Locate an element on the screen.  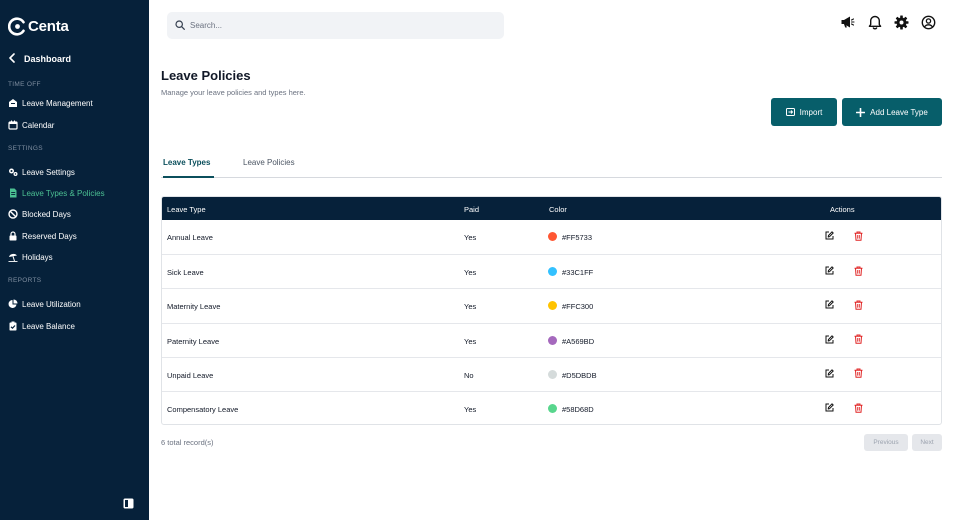
leave-type-name: Maternity Leave is located at coordinates (194, 307).